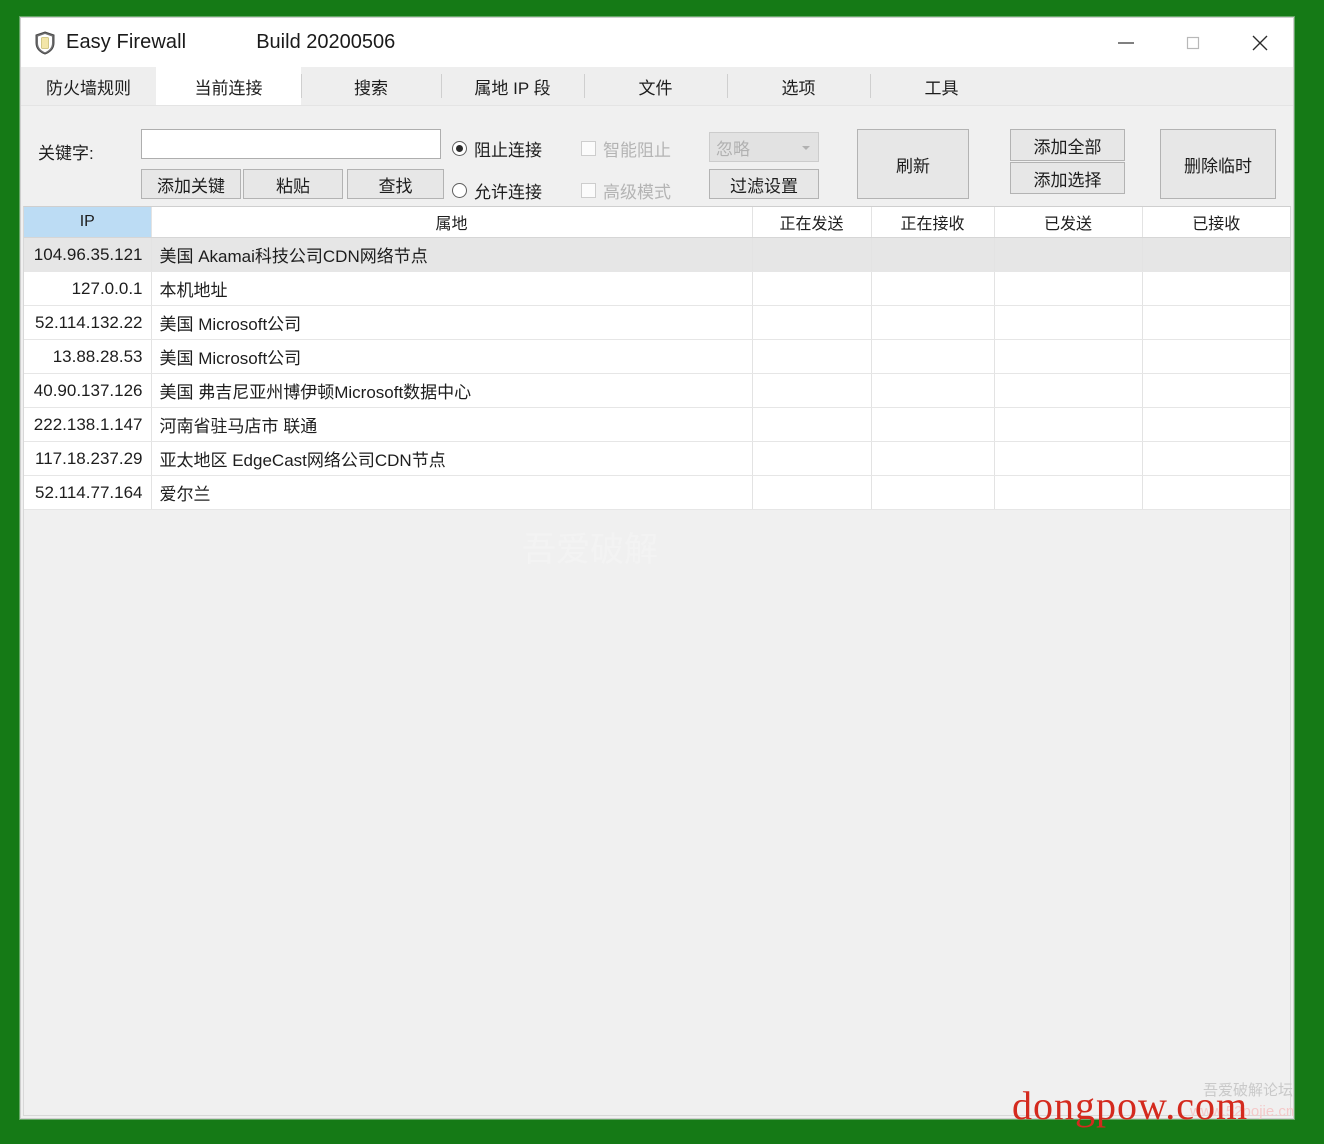 This screenshot has height=1144, width=1324. What do you see at coordinates (88, 254) in the screenshot?
I see `cell-ip: 104.96.35.121` at bounding box center [88, 254].